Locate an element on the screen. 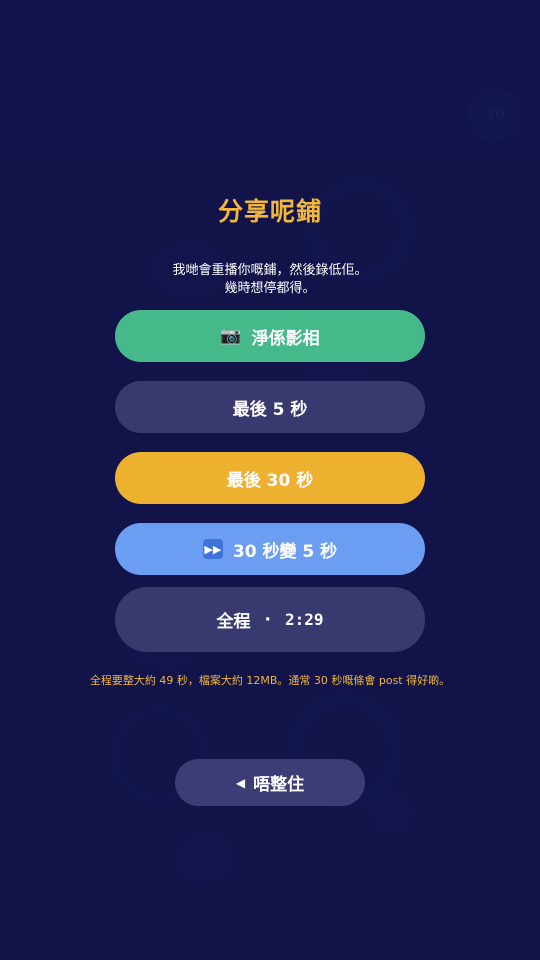 The width and height of the screenshot is (540, 960). description-line: 幾時想停都得。 is located at coordinates (270, 288).